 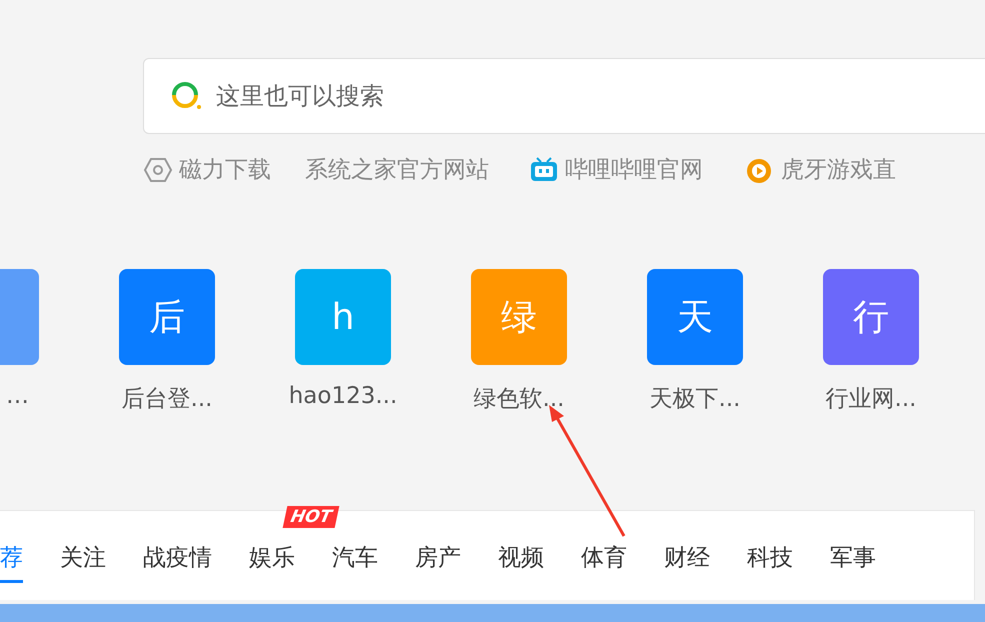 I want to click on news-tab: 关注, so click(x=83, y=557).